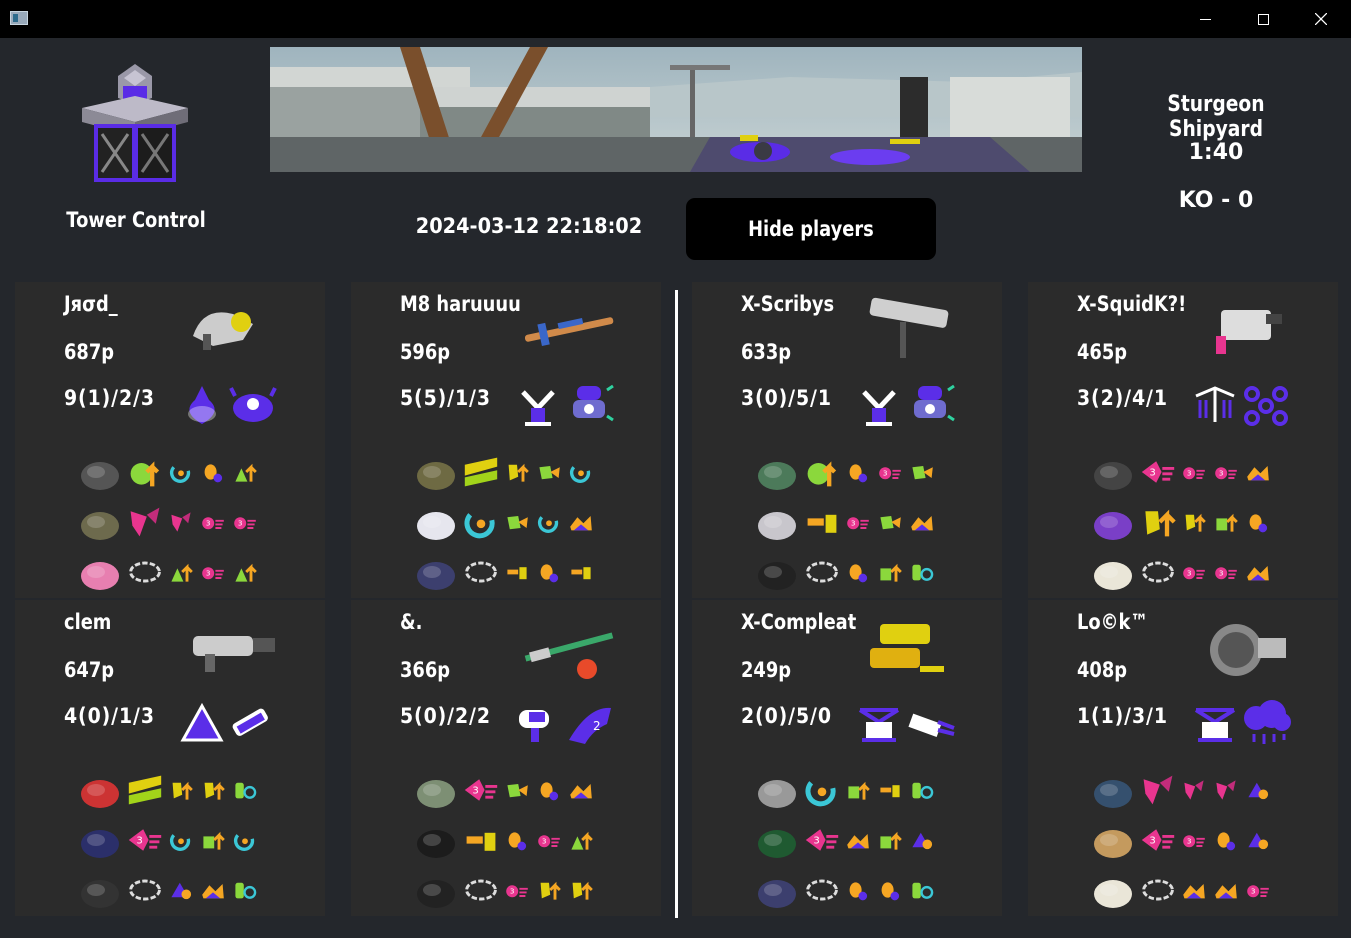 The width and height of the screenshot is (1351, 938). What do you see at coordinates (1113, 472) in the screenshot?
I see `sunglasses-icon` at bounding box center [1113, 472].